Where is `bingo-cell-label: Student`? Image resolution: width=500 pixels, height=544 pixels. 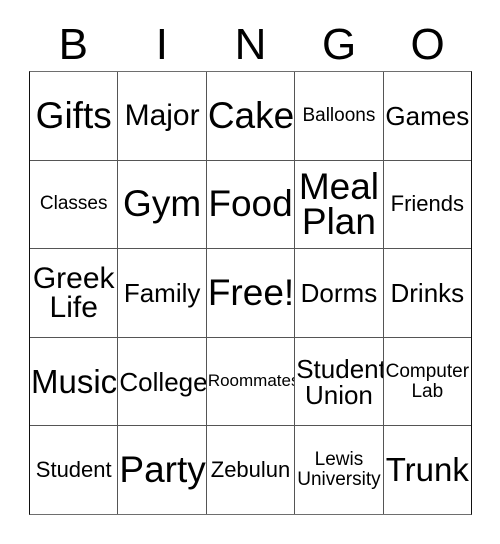 bingo-cell-label: Student is located at coordinates (73, 469).